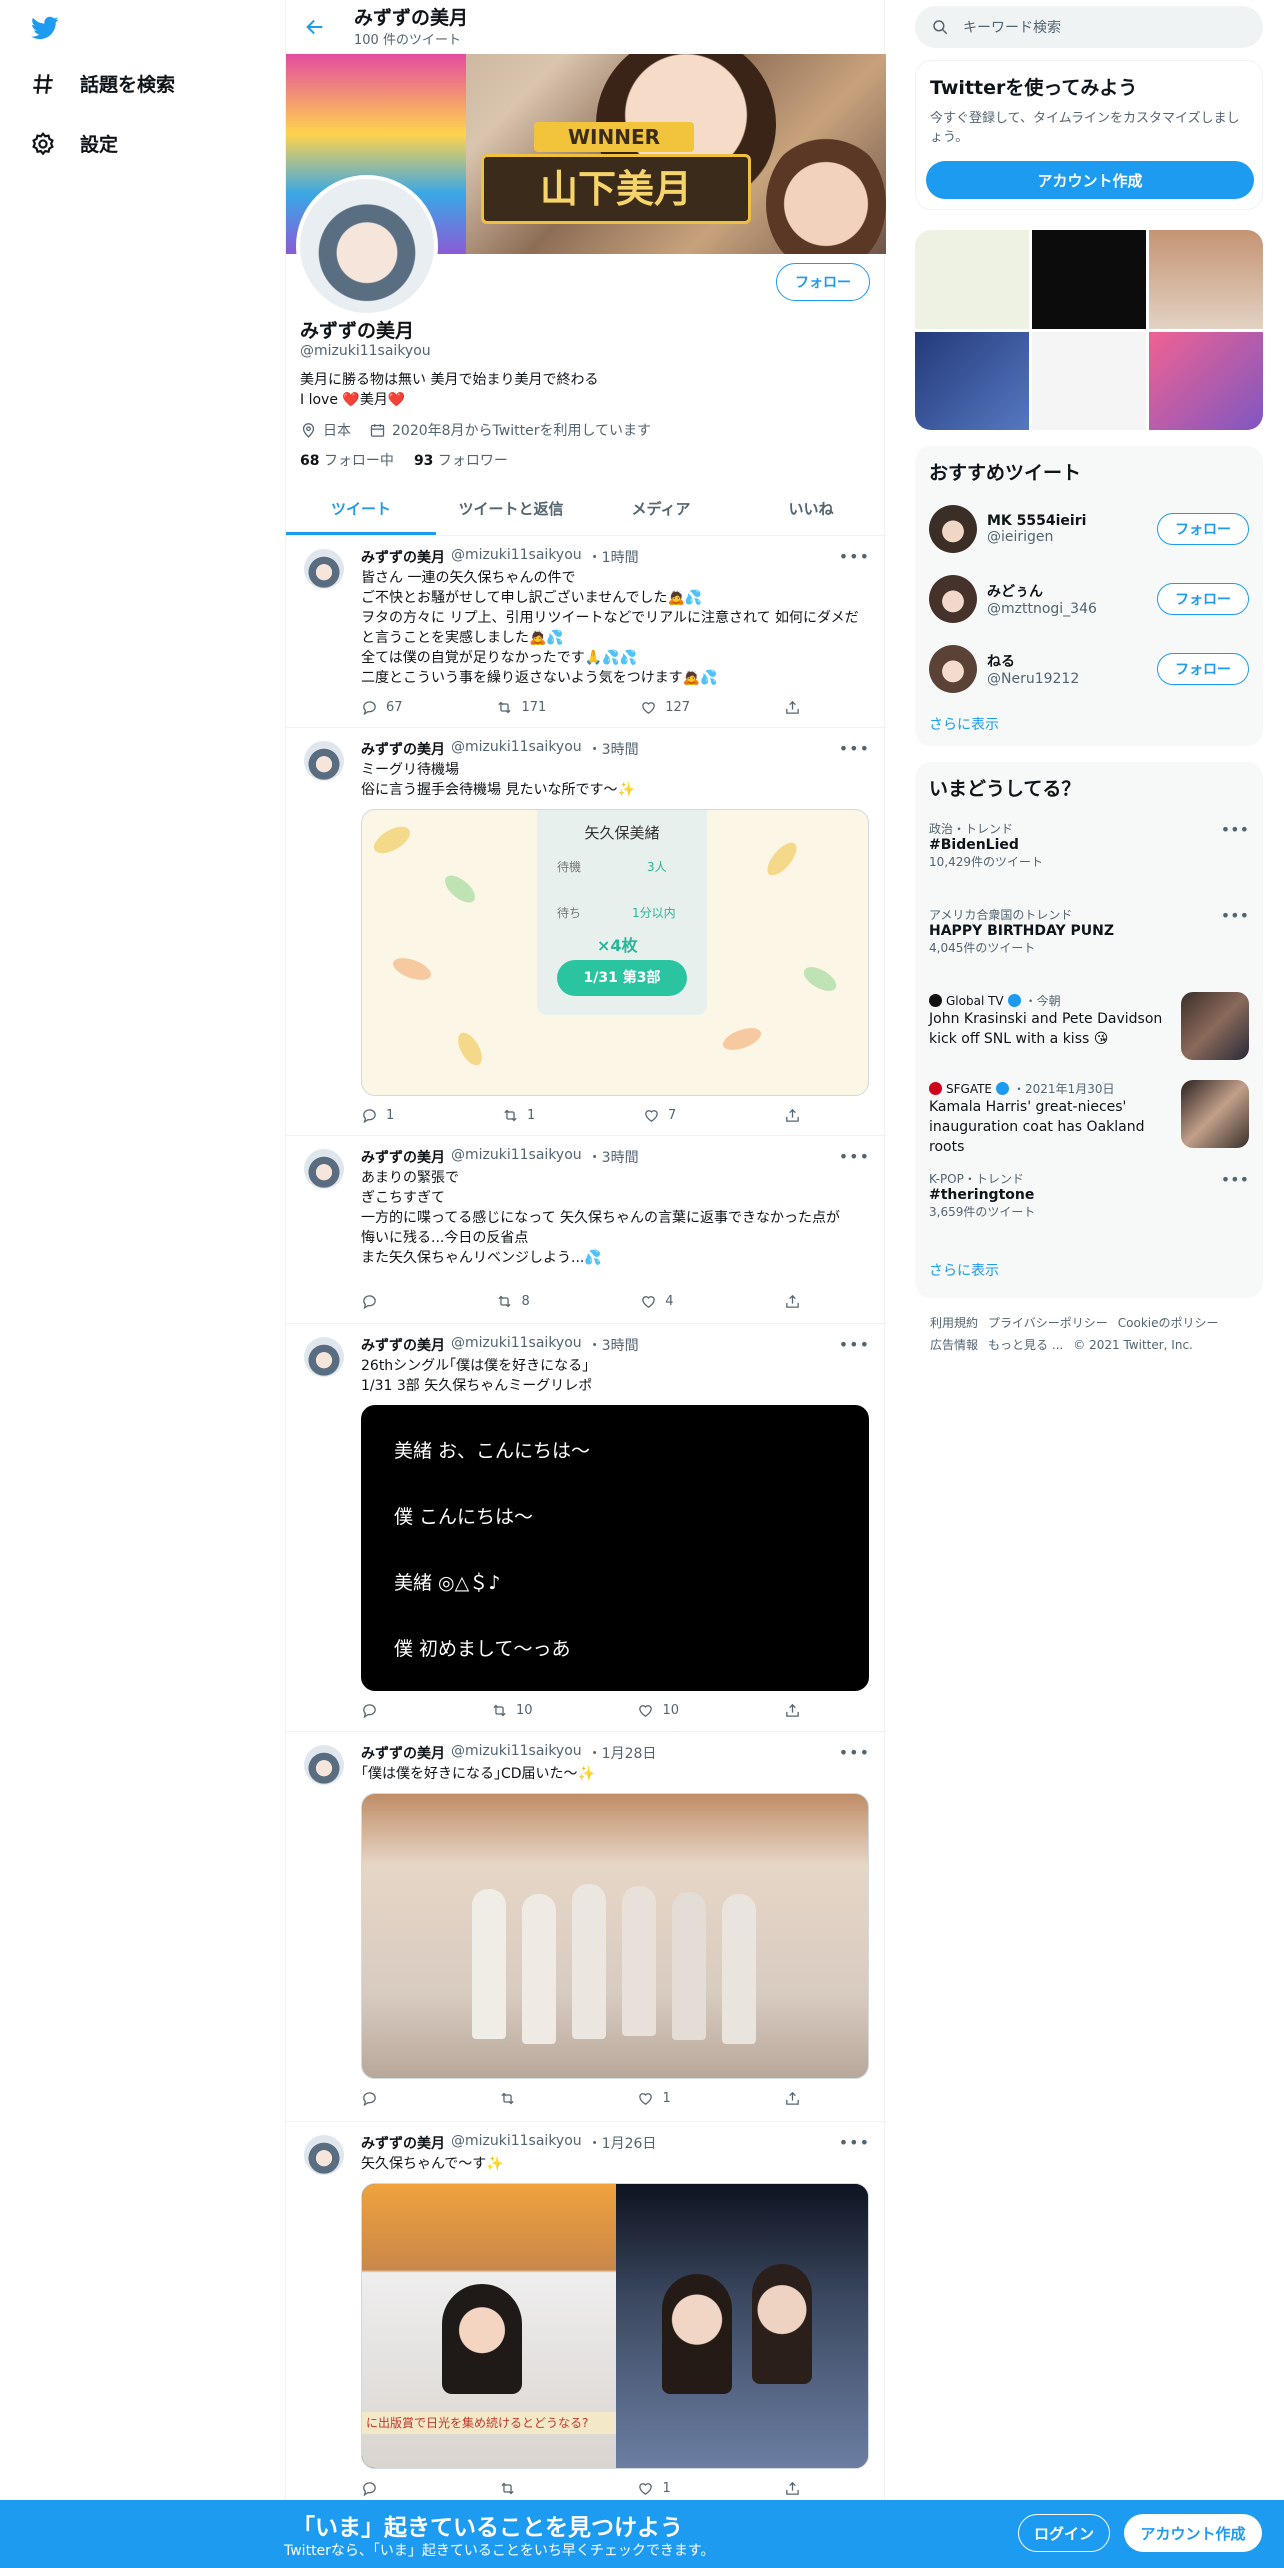  I want to click on search-box: キーワード検索, so click(1089, 27).